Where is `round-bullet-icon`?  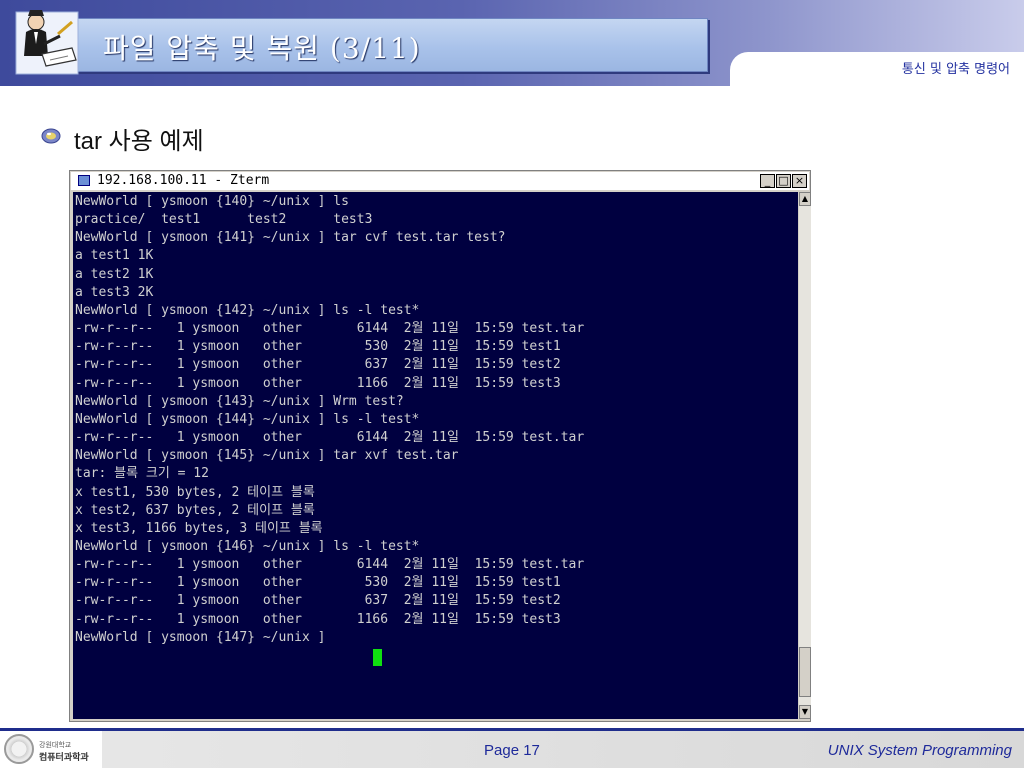
round-bullet-icon is located at coordinates (51, 136).